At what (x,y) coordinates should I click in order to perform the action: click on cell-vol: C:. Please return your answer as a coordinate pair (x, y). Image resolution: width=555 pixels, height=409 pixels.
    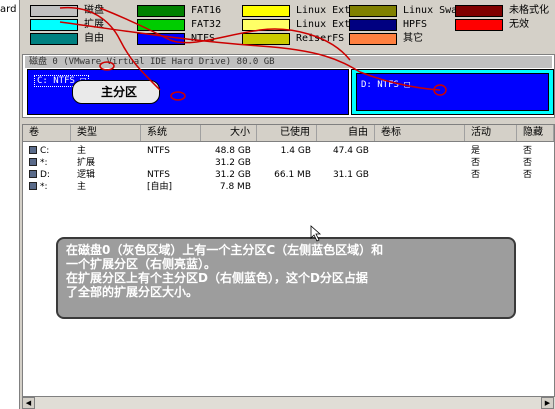
    Looking at the image, I should click on (49, 151).